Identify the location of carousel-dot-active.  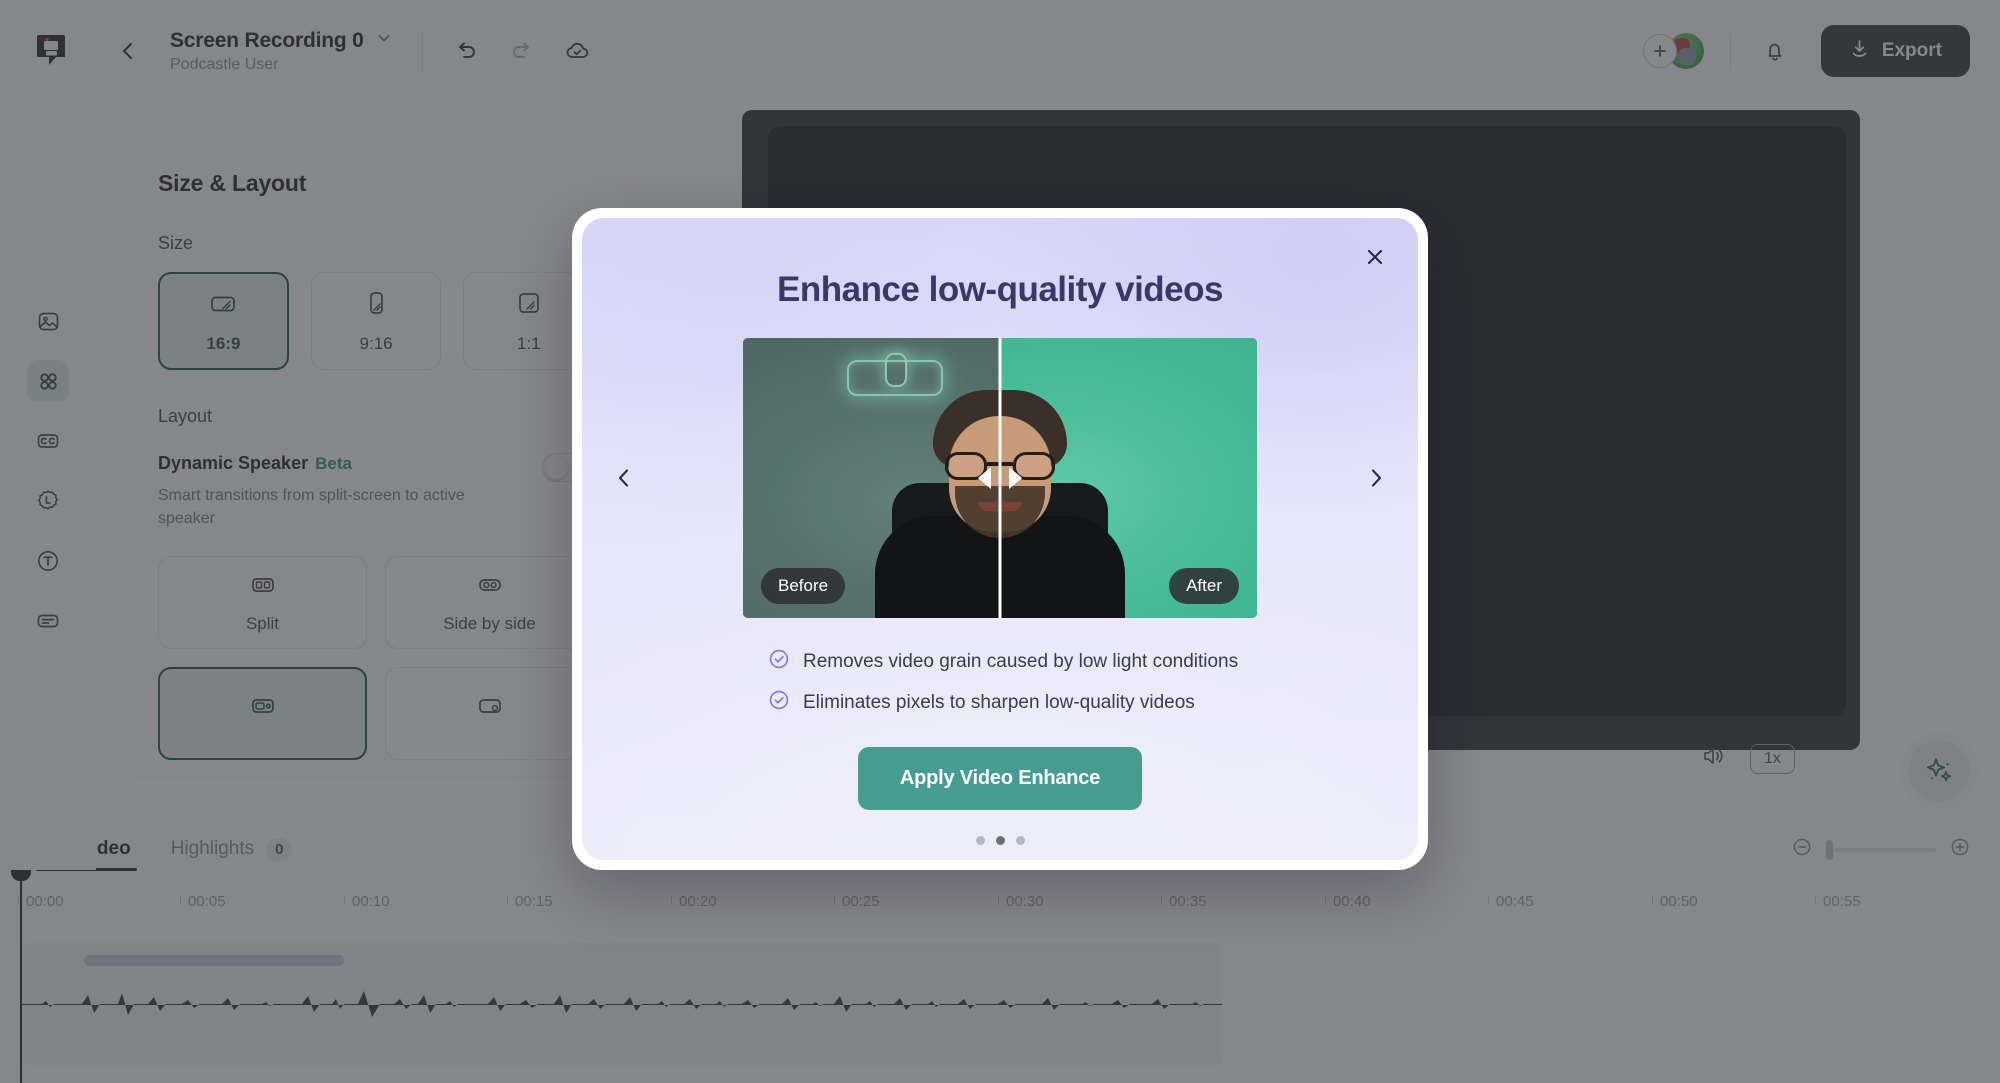
(1000, 840).